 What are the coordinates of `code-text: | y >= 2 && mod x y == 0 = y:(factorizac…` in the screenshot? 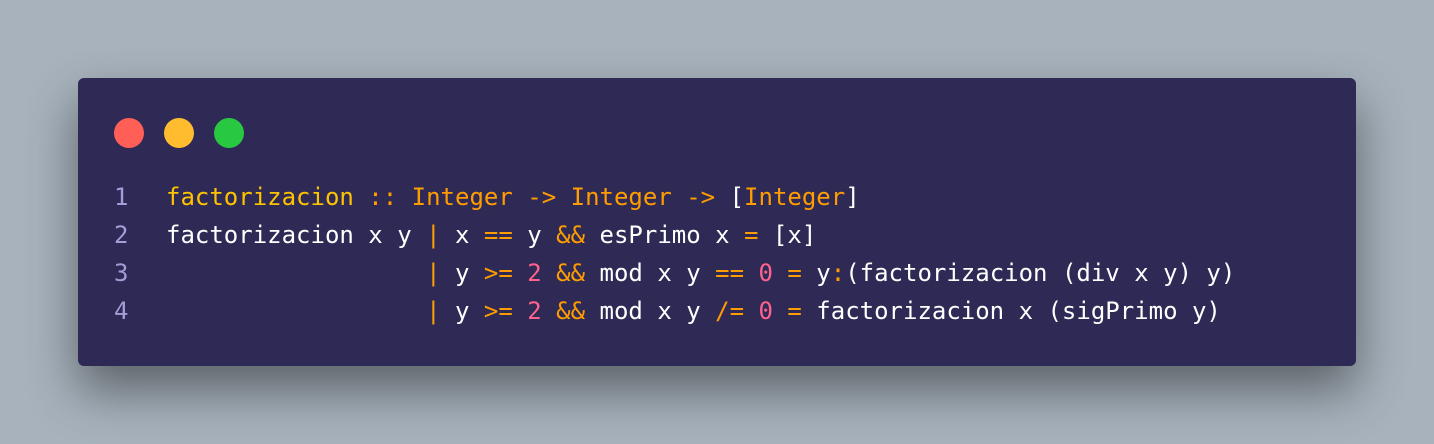 It's located at (700, 273).